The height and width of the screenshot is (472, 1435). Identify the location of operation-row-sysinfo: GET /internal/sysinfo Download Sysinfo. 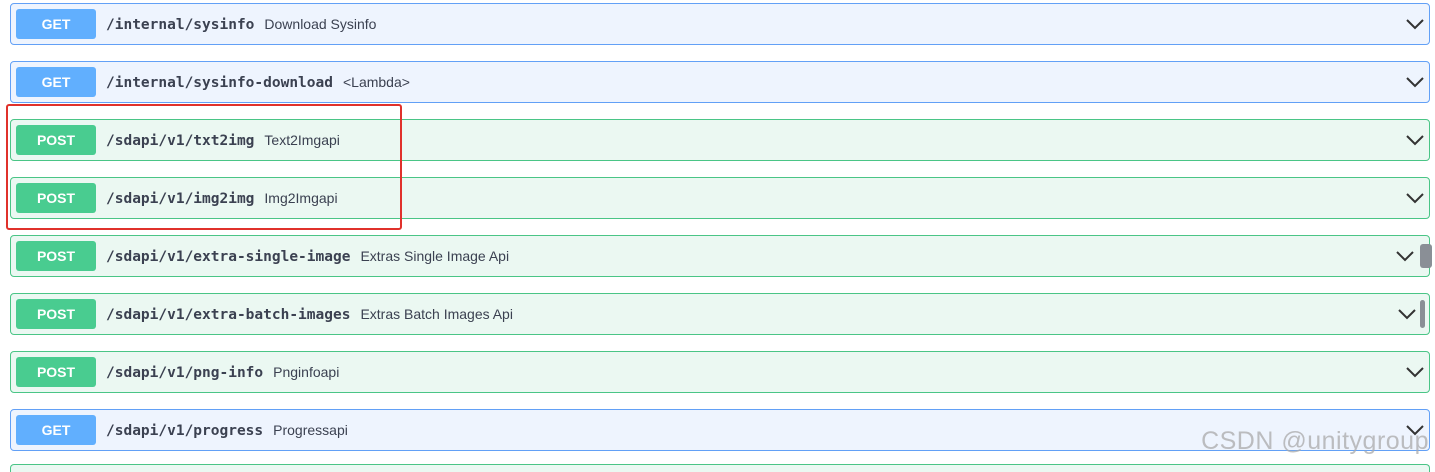
(720, 24).